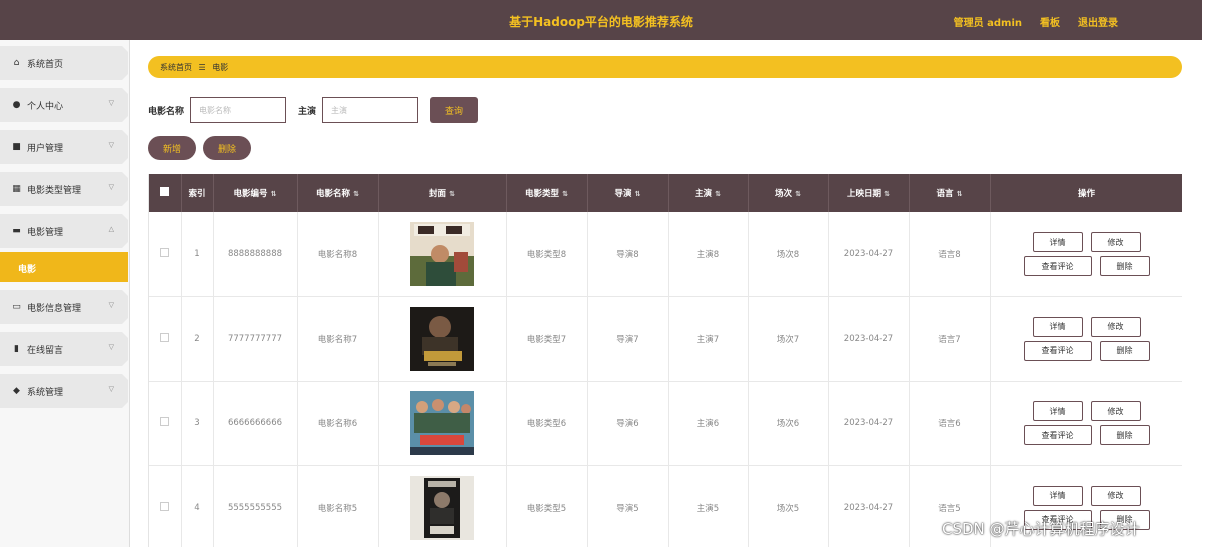 The height and width of the screenshot is (547, 1208). I want to click on sidebar-item-label: 系统首页, so click(45, 64).